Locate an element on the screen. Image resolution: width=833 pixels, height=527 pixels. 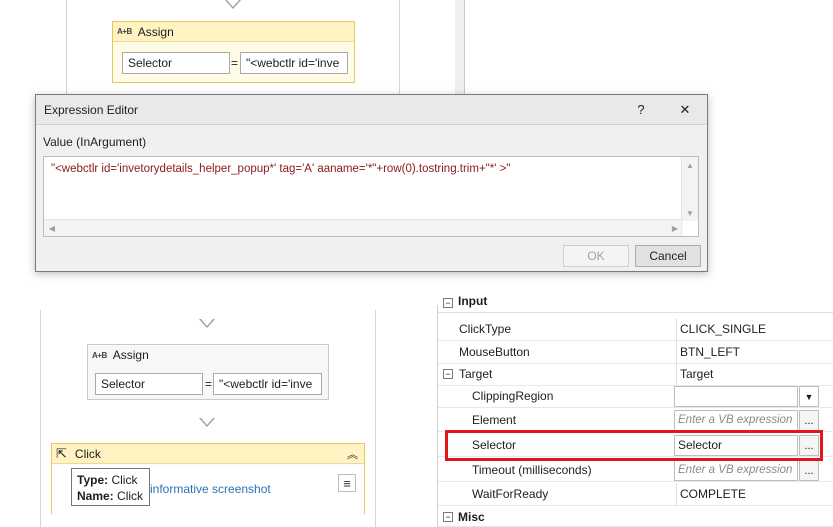
section-input: − Input is located at coordinates (635, 303).